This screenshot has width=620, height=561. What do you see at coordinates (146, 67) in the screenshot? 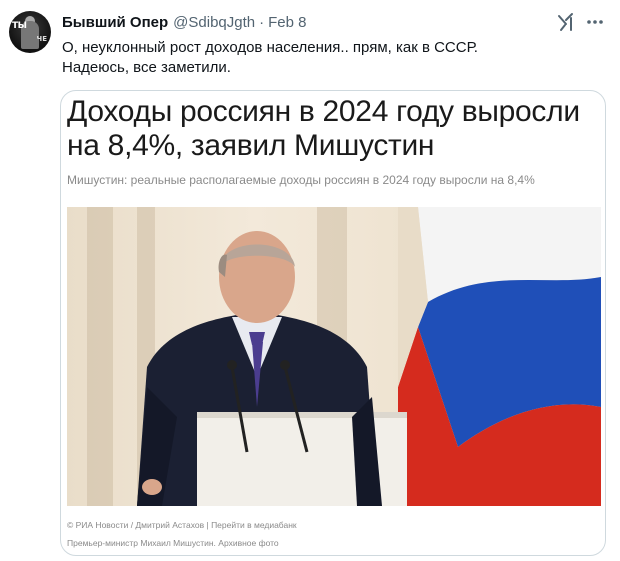
I see `tweet-text-line-2: Надеюсь, все заметили.` at bounding box center [146, 67].